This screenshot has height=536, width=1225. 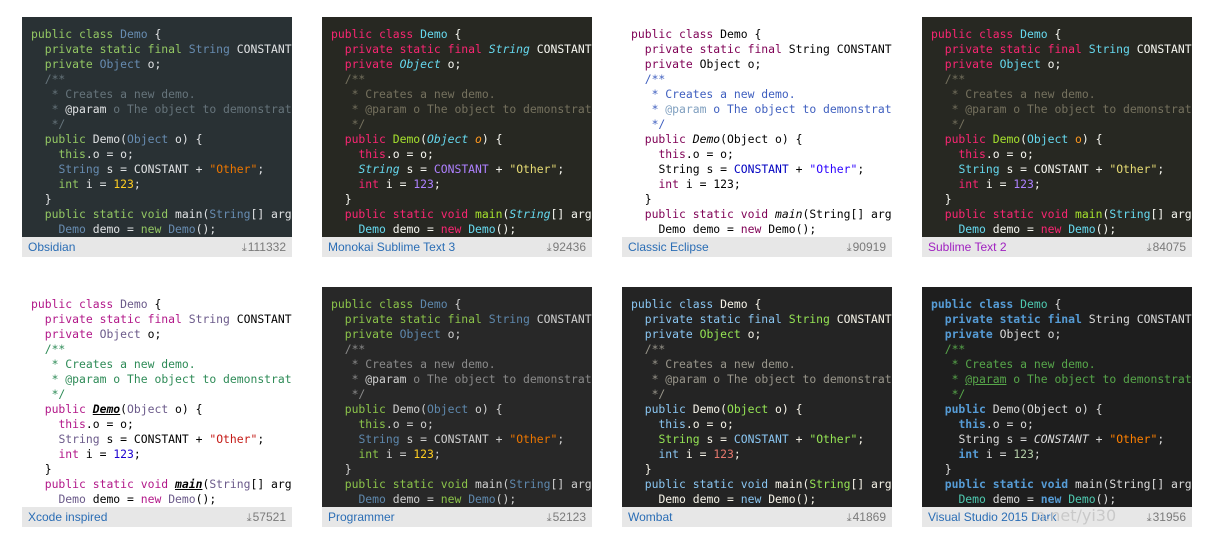 I want to click on code-token: ) {, so click(x=1092, y=409).